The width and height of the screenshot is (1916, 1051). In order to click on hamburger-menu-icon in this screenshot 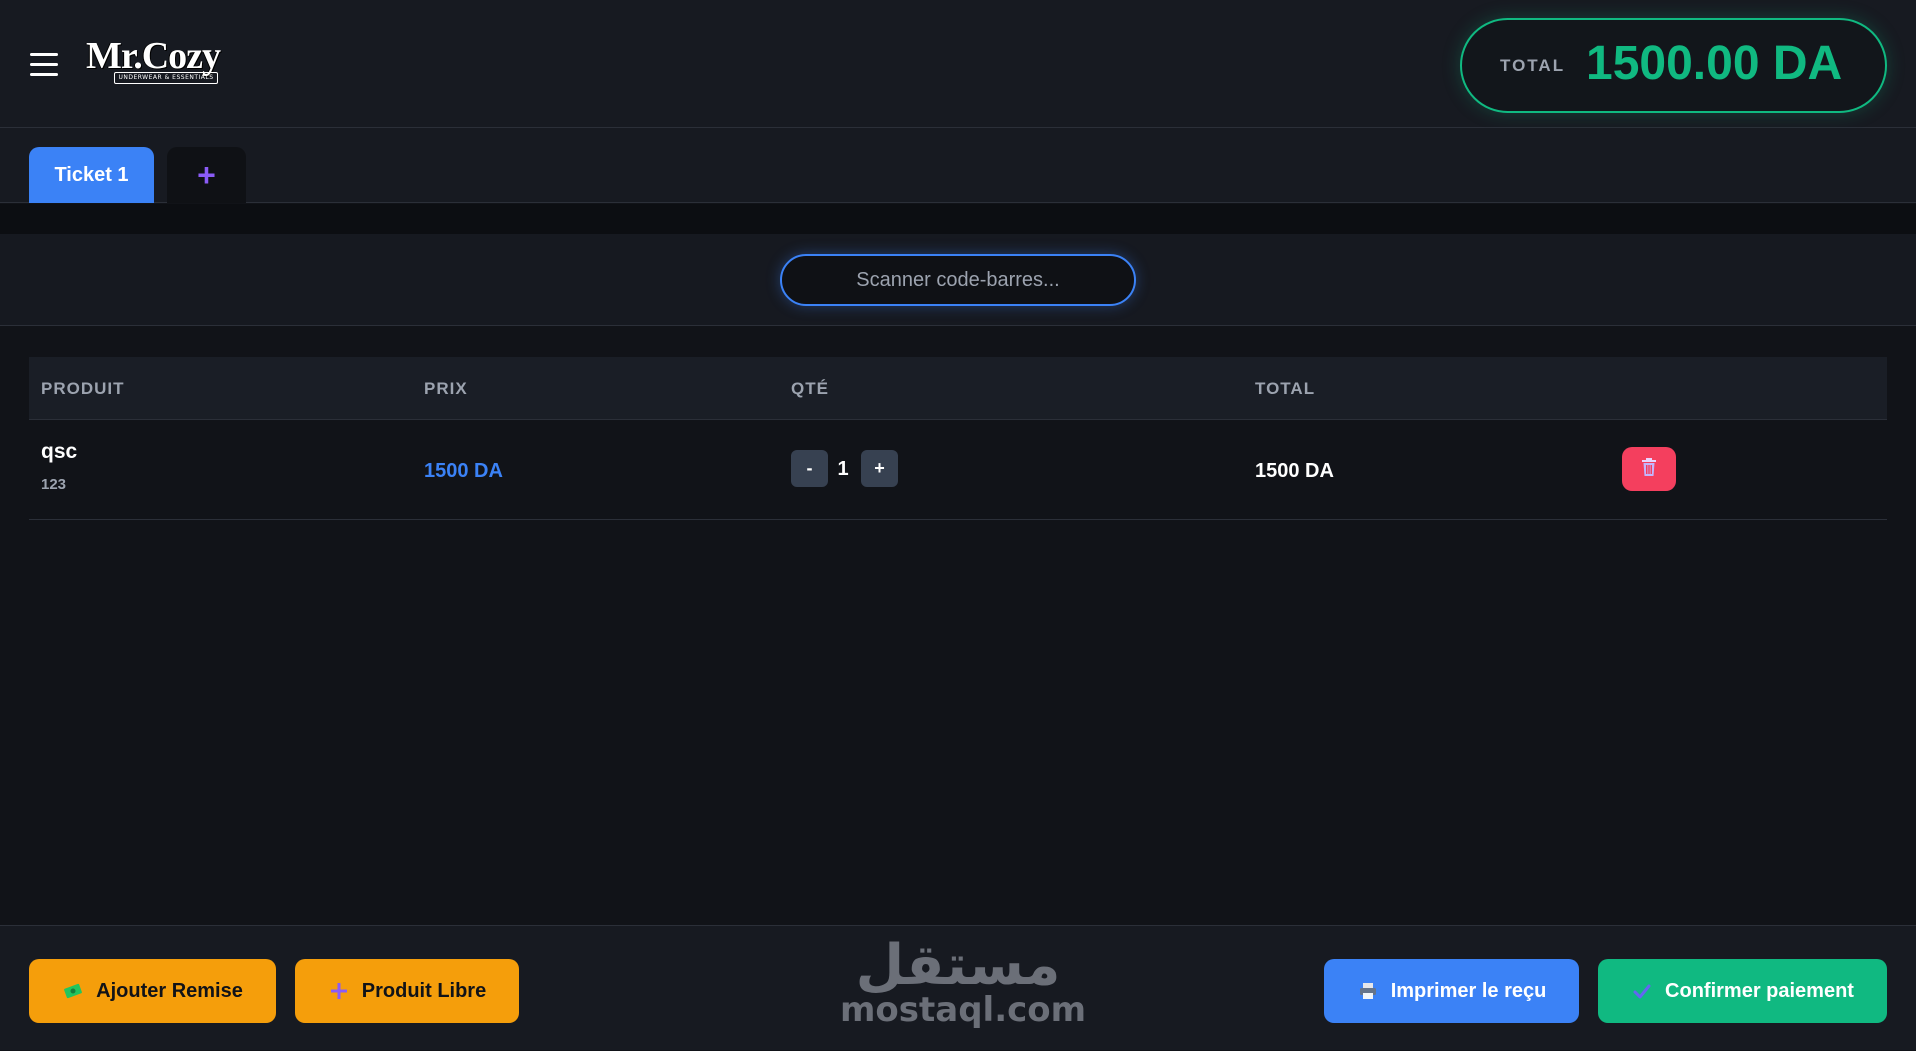, I will do `click(44, 65)`.